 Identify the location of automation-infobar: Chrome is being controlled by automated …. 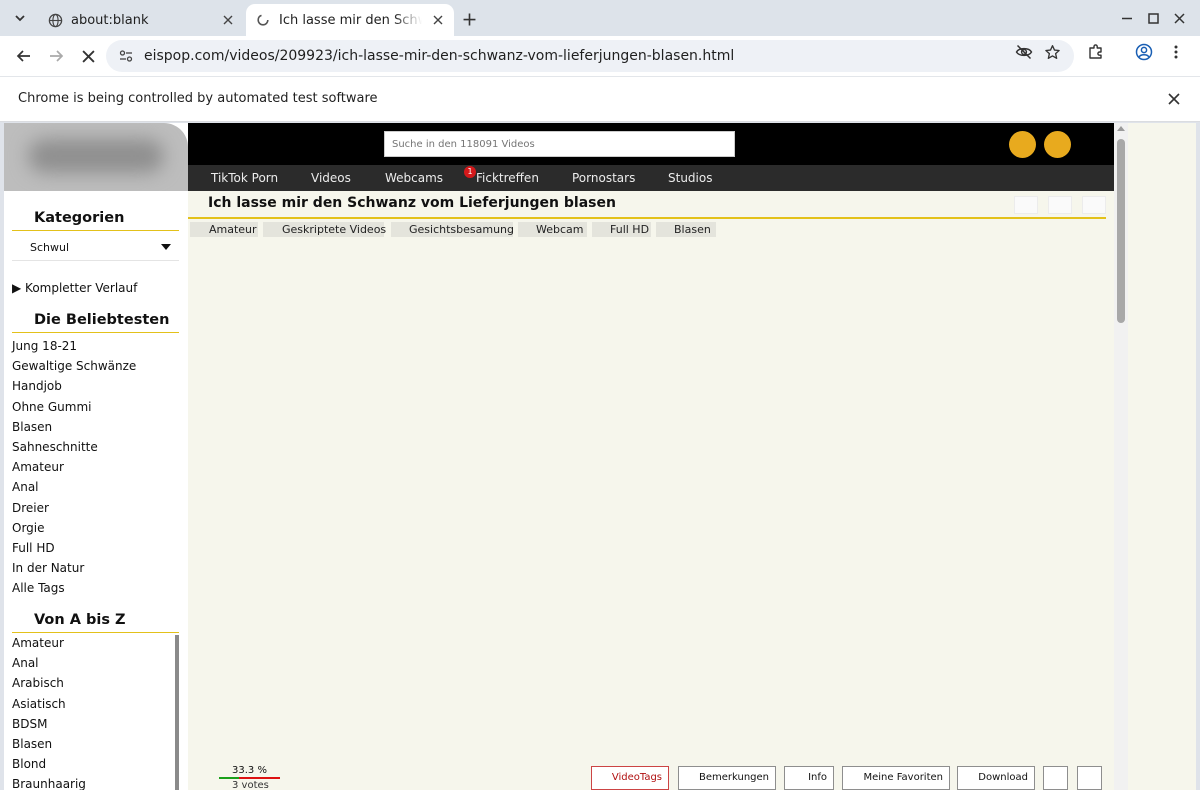
(600, 99).